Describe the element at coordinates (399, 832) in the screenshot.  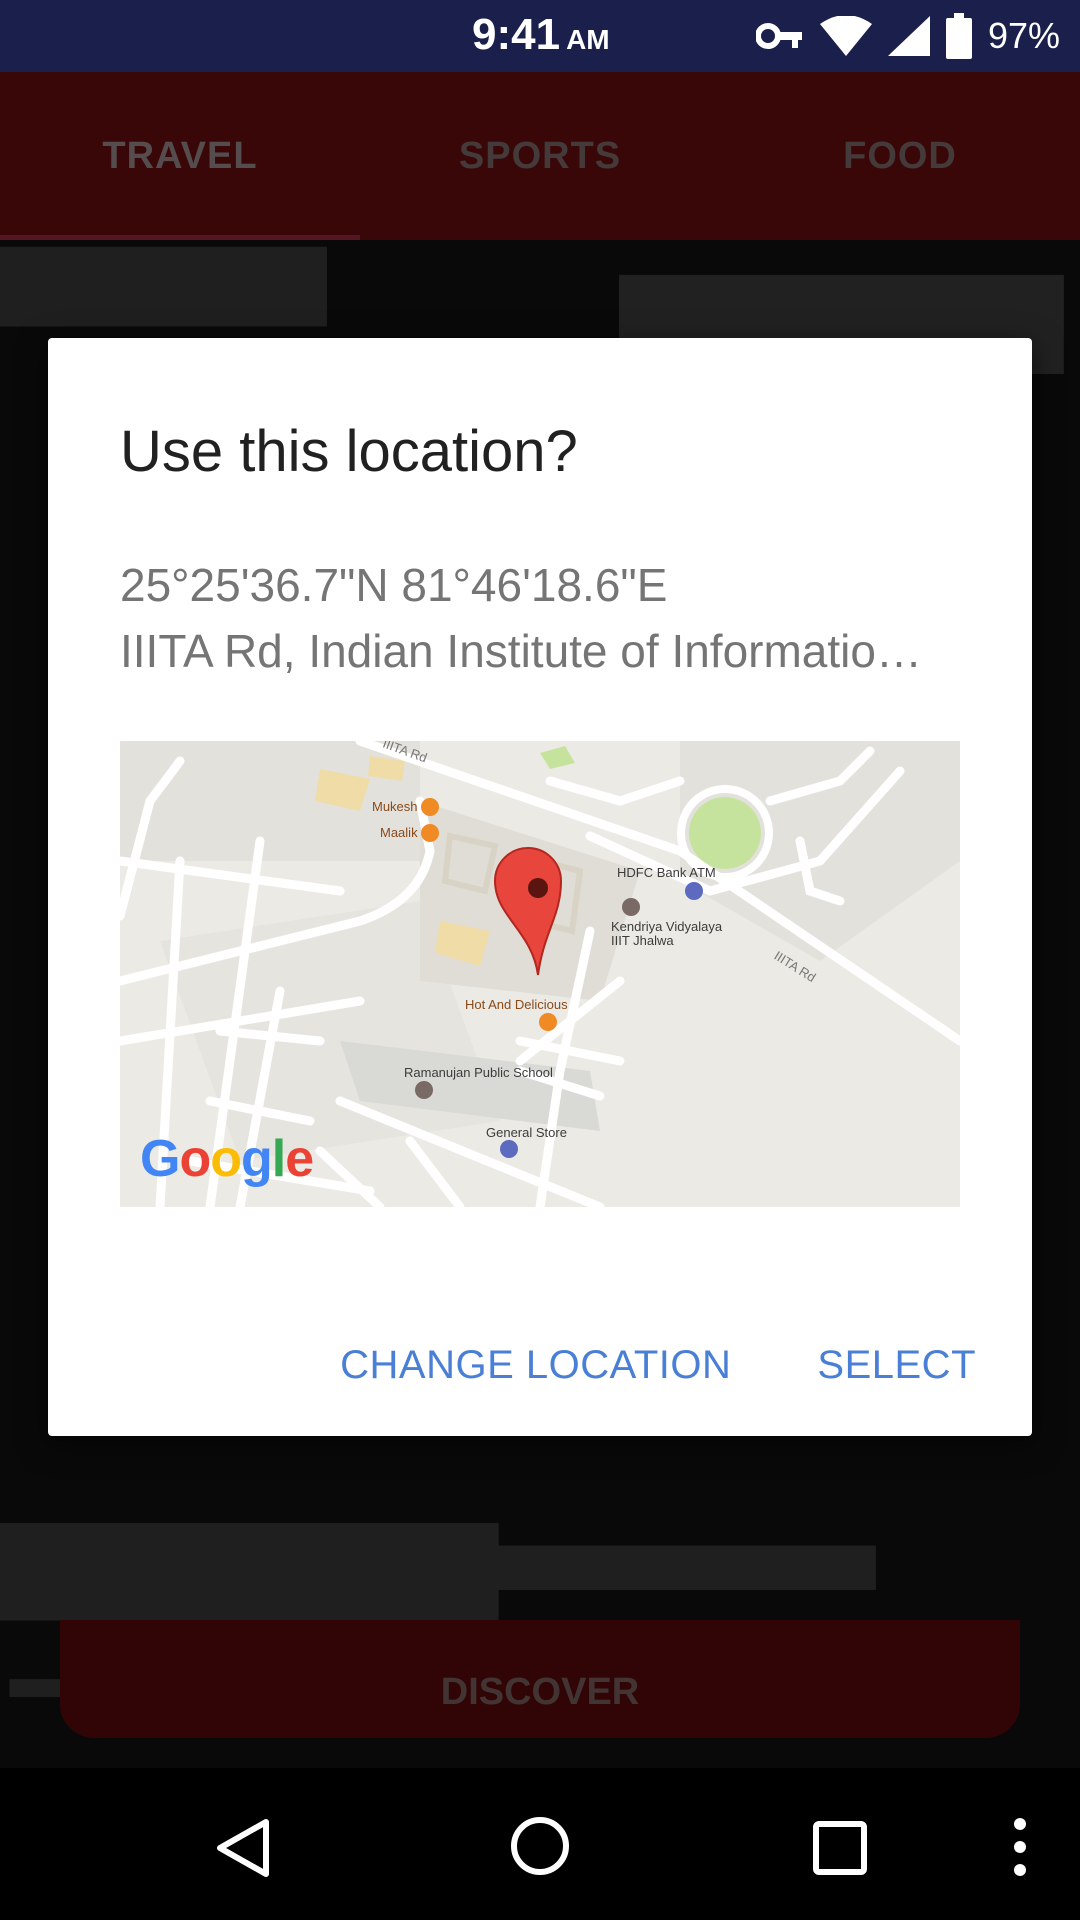
I see `map-label-maalik: Maalik` at that location.